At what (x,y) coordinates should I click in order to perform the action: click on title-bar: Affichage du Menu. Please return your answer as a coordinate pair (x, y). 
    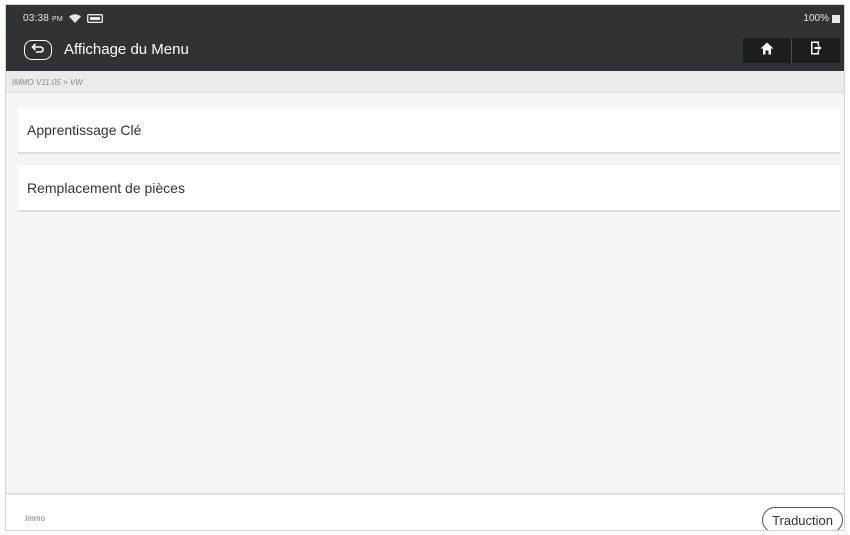
    Looking at the image, I should click on (425, 51).